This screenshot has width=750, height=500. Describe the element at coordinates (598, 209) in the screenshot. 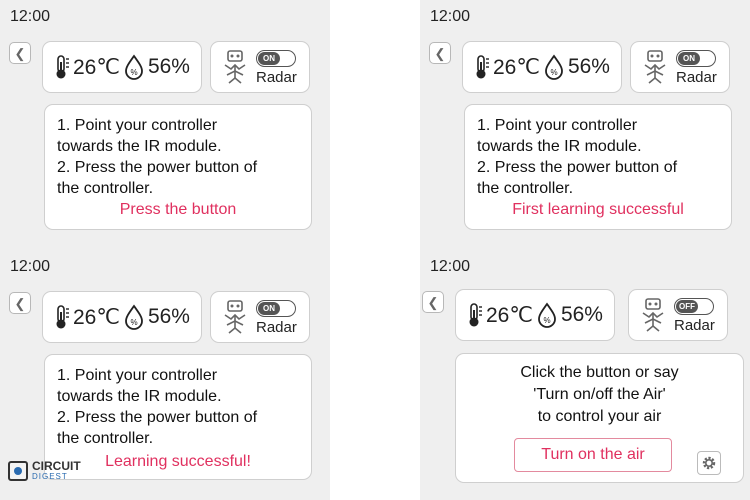

I see `status-message: First learning successful` at that location.